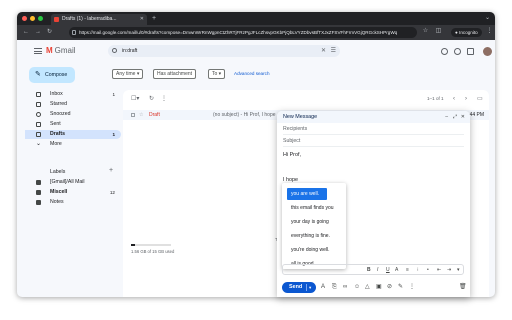 The image size is (512, 320). Describe the element at coordinates (480, 99) in the screenshot. I see `input-tools-icon: ▭` at that location.